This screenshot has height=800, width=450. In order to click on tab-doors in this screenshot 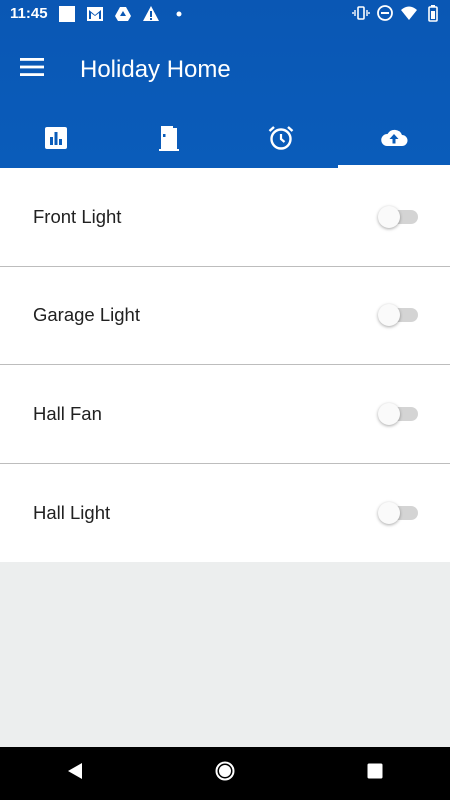, I will do `click(169, 140)`.